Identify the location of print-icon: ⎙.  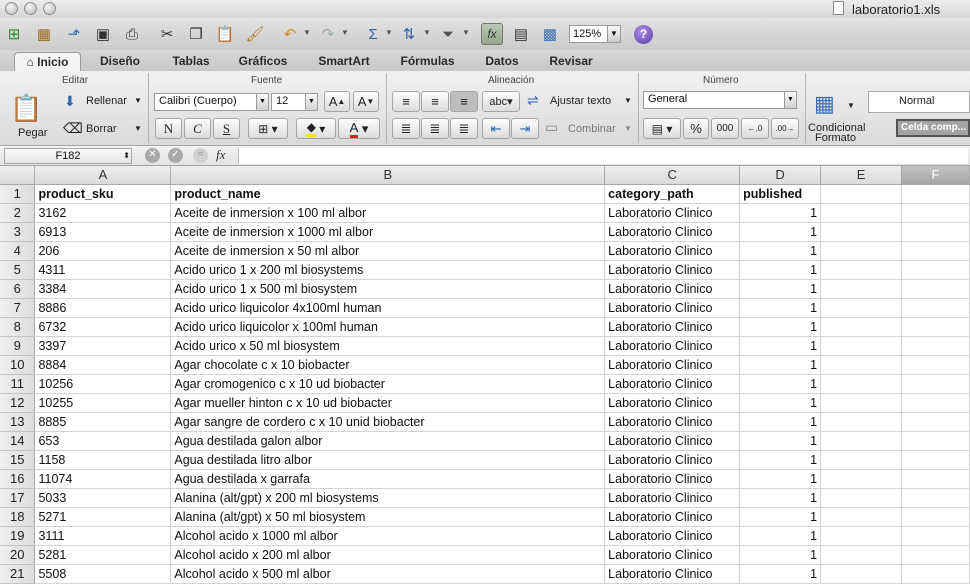
(132, 34).